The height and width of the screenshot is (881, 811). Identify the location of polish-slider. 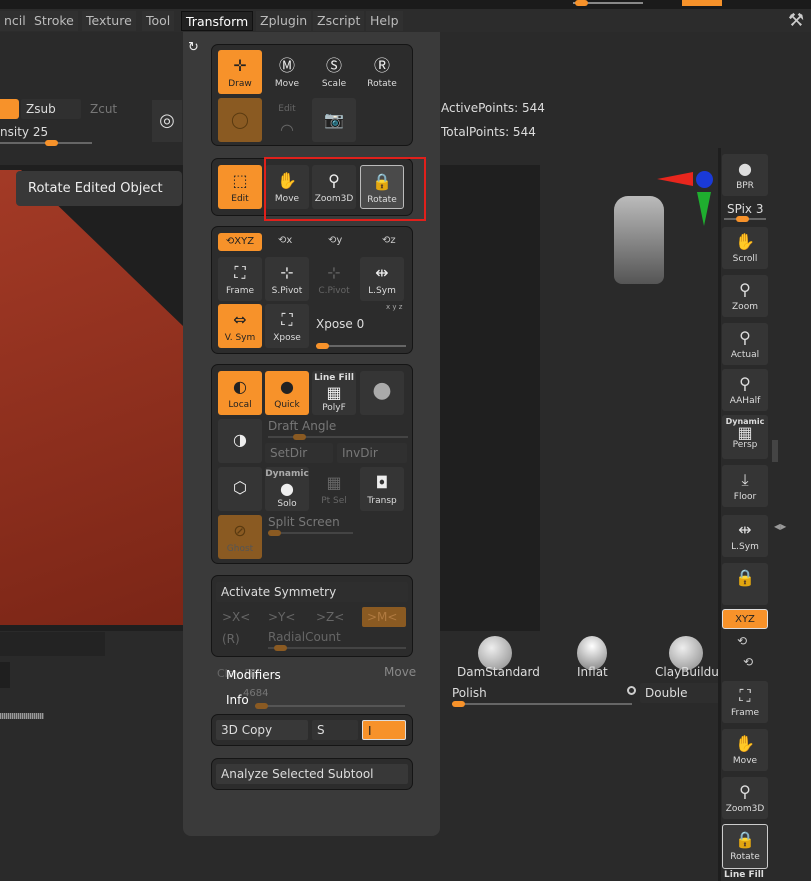
(542, 704).